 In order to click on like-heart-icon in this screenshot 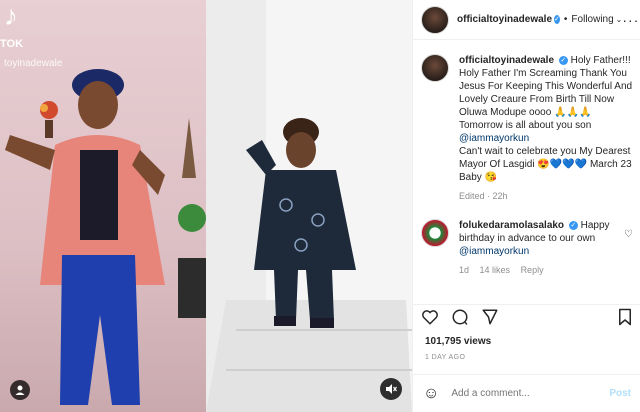, I will do `click(430, 319)`.